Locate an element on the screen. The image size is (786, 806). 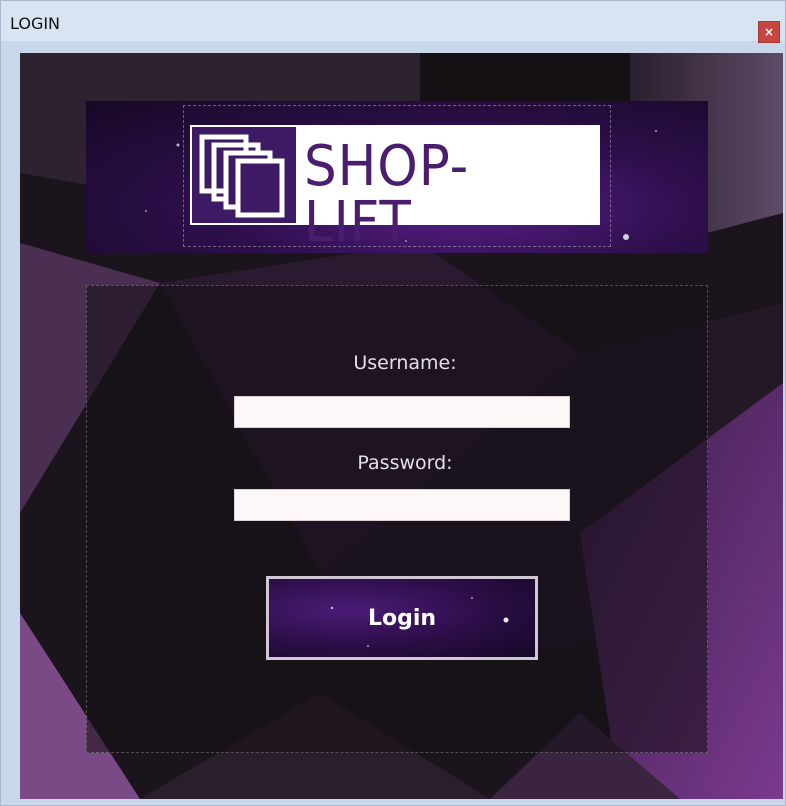
username-input is located at coordinates (402, 412).